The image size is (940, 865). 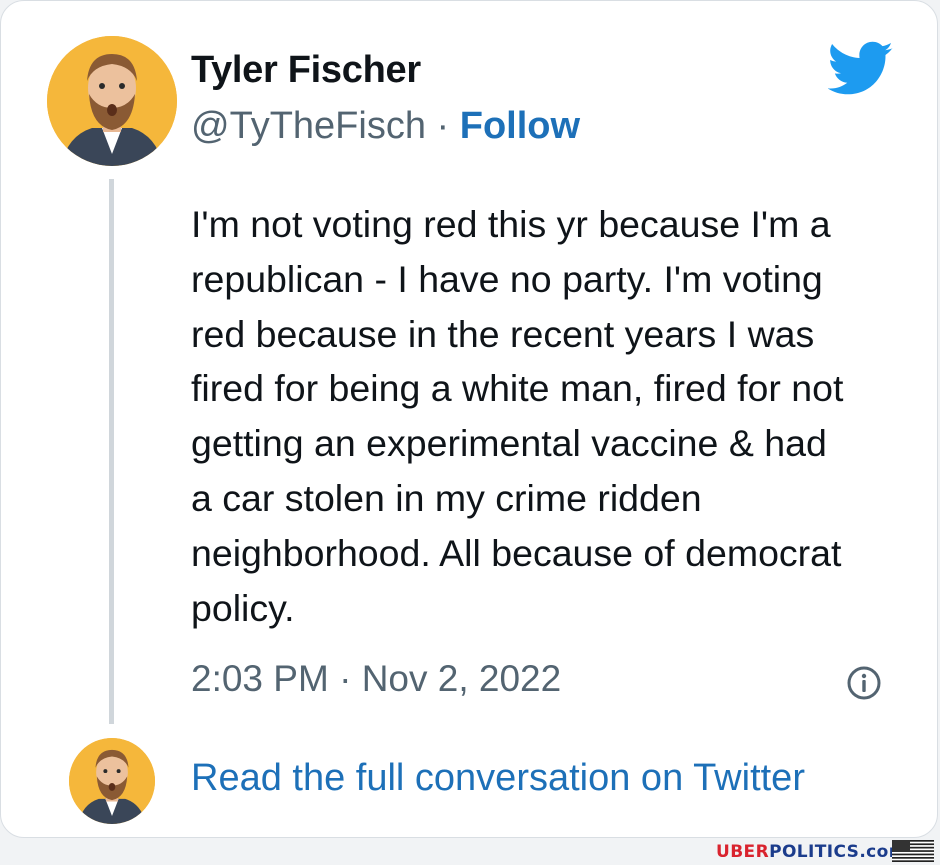 I want to click on author-avatar-small, so click(x=112, y=781).